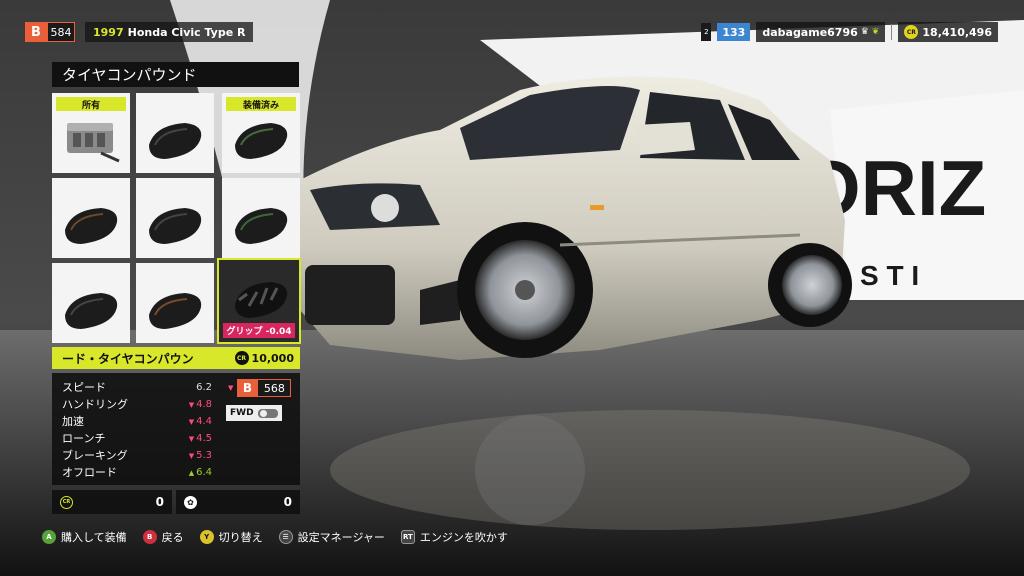 This screenshot has height=576, width=1024. What do you see at coordinates (238, 502) in the screenshot?
I see `points-cost-box: ✿ 0` at bounding box center [238, 502].